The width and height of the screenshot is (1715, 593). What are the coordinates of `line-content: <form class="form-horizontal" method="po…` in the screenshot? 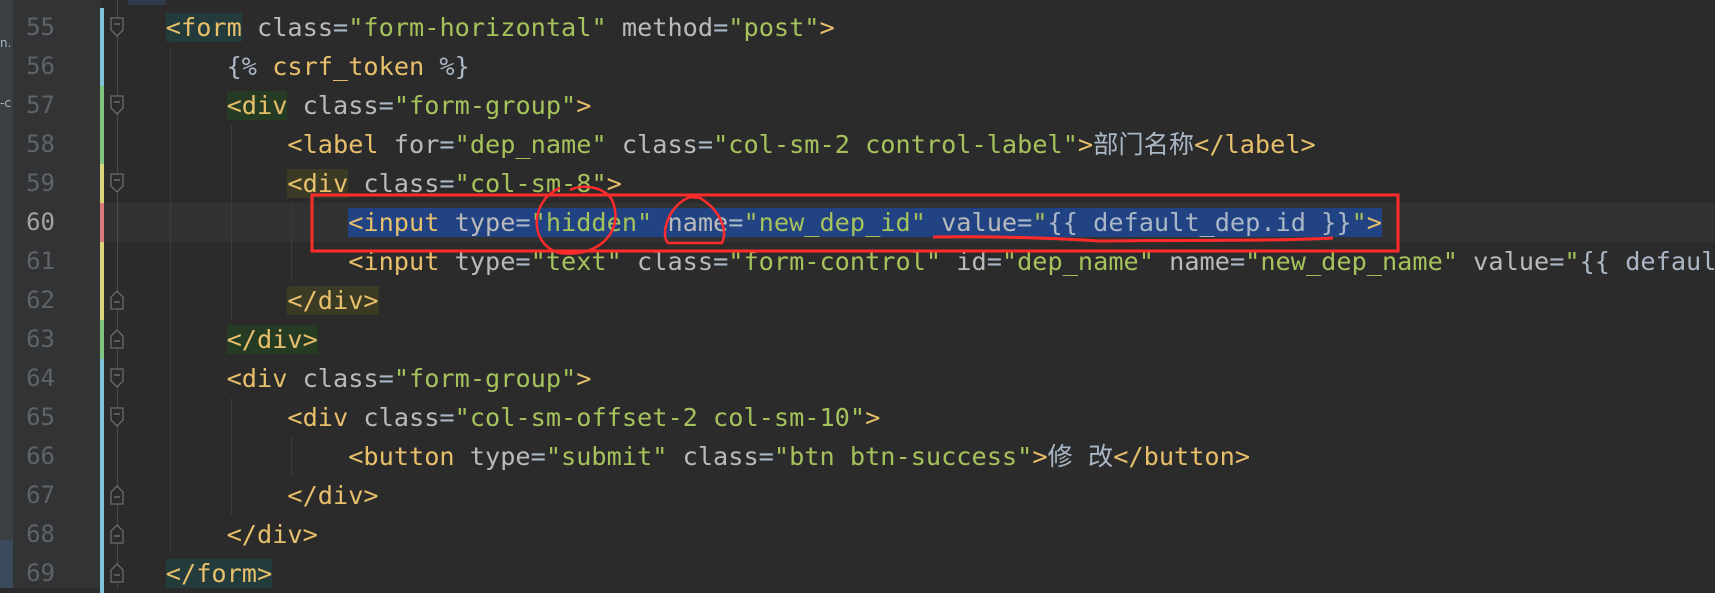 It's located at (500, 27).